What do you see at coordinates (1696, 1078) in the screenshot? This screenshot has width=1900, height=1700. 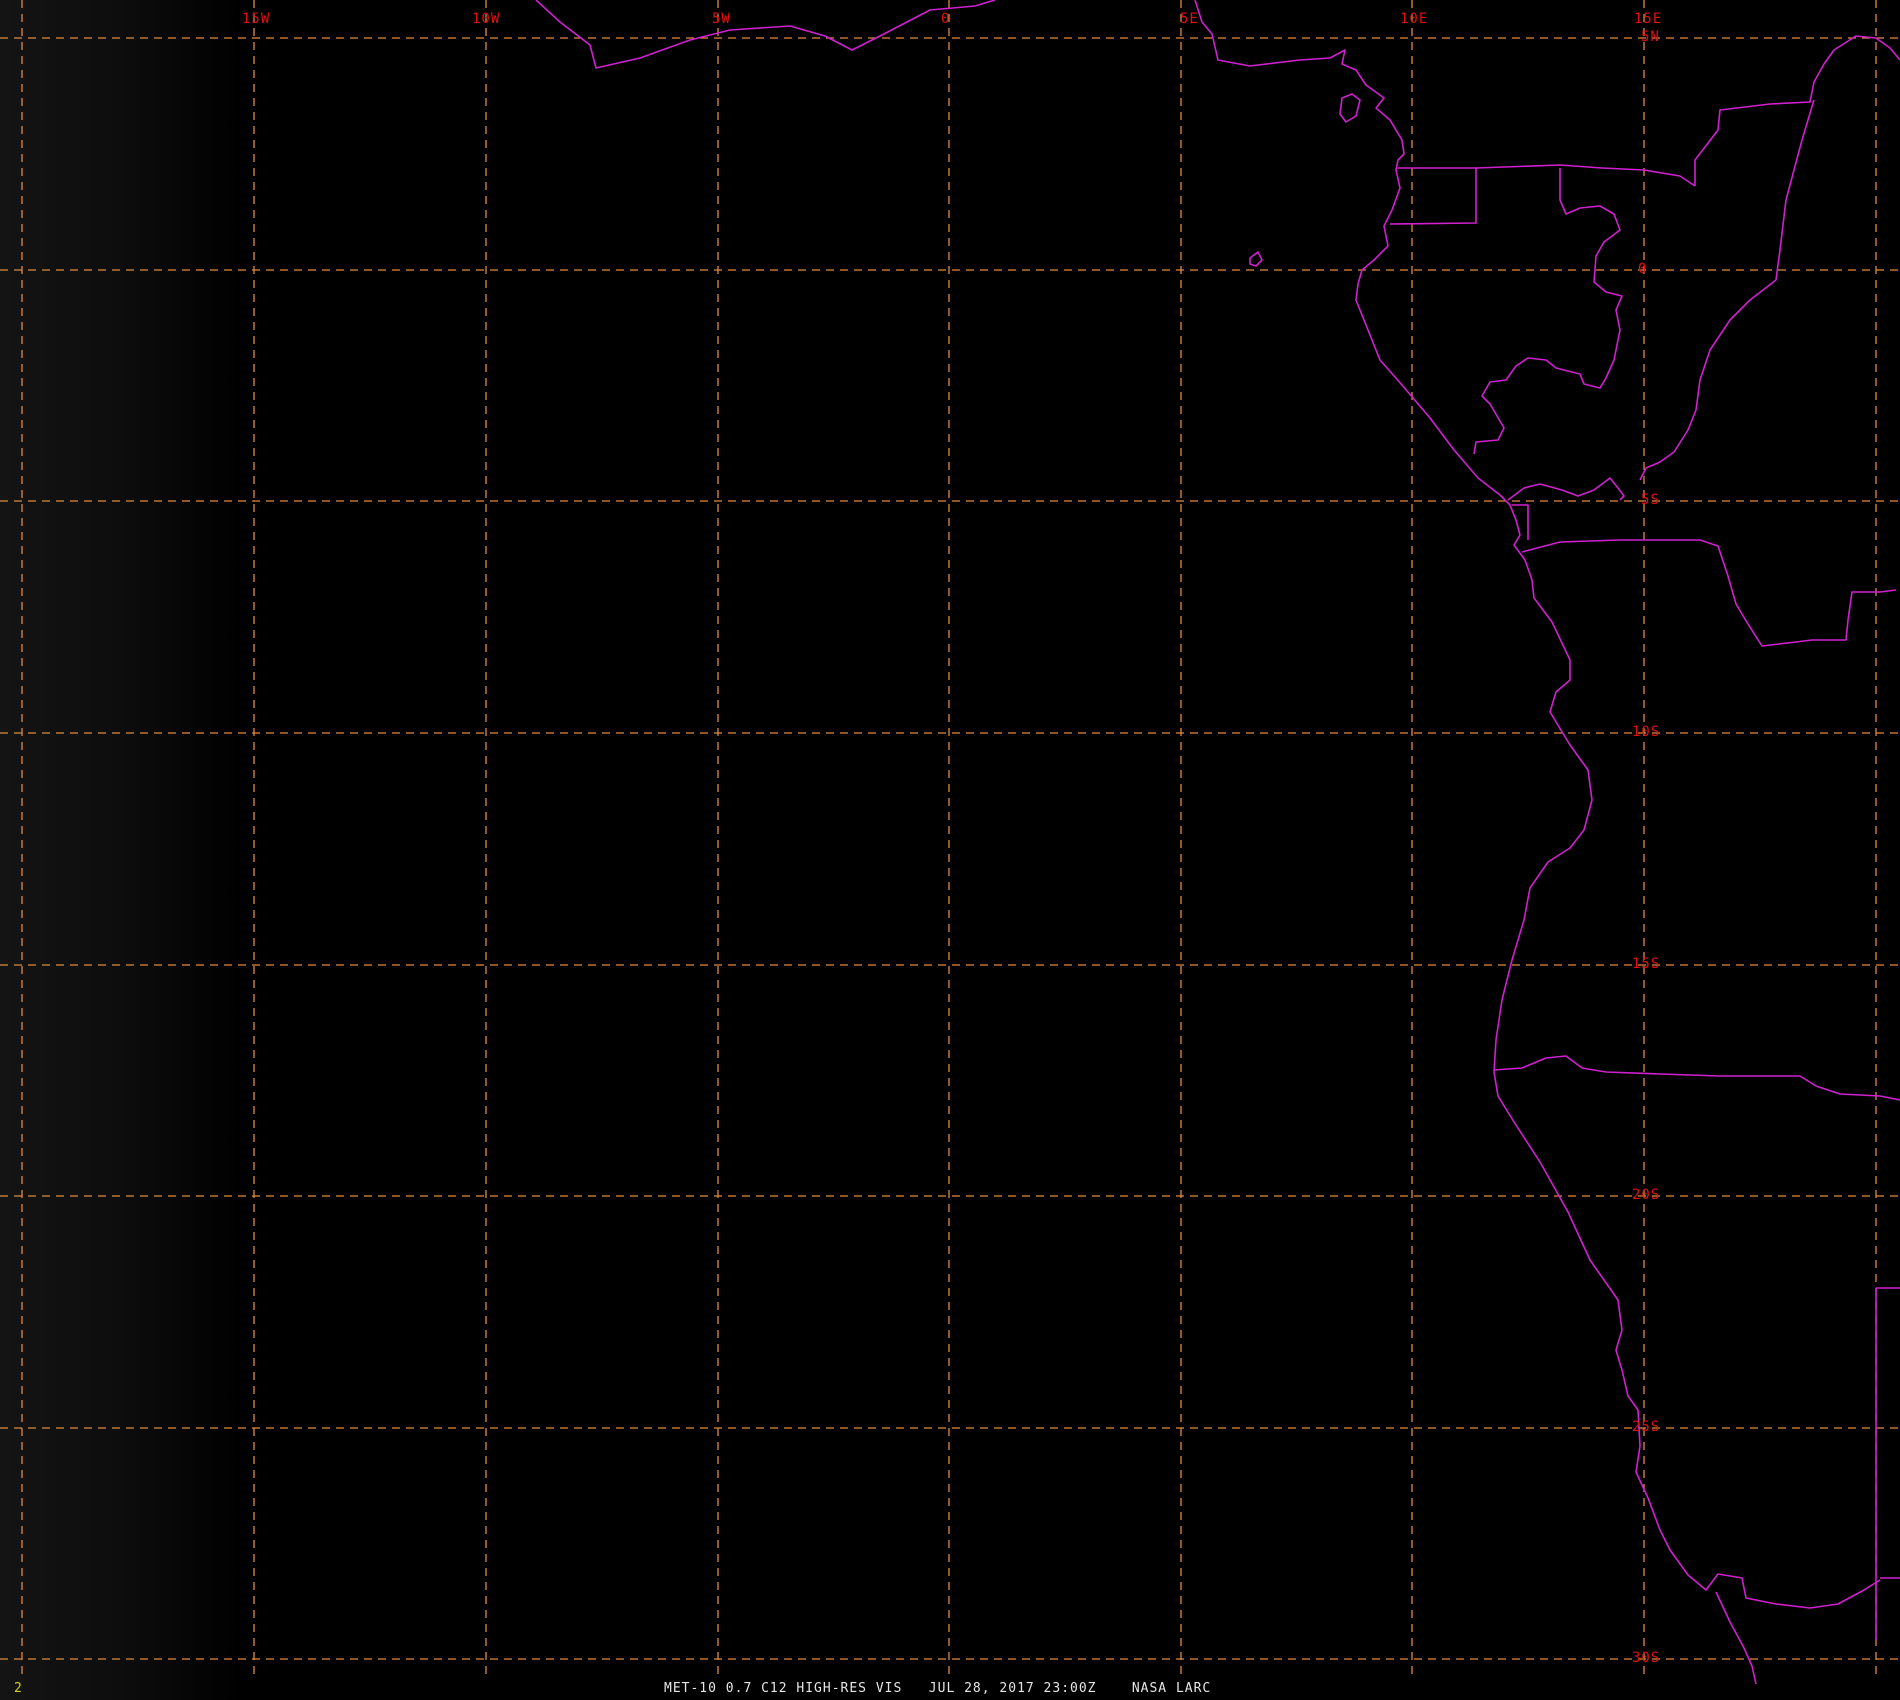 I see `angola-namibia-border` at bounding box center [1696, 1078].